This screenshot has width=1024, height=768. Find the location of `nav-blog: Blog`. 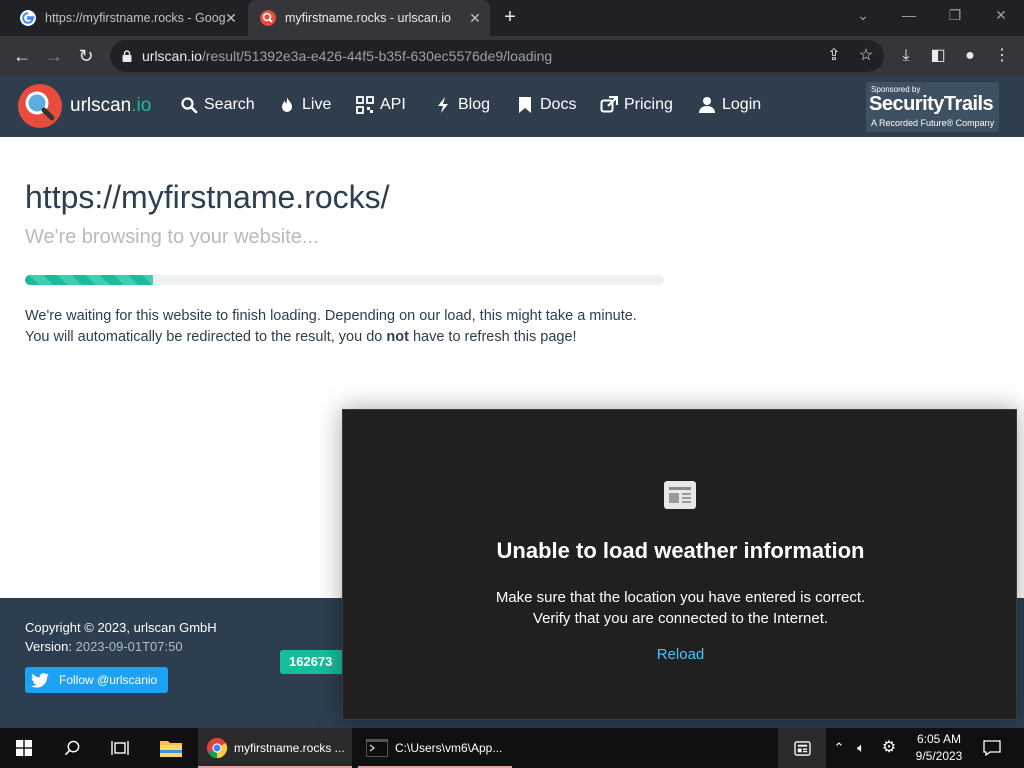

nav-blog: Blog is located at coordinates (462, 105).